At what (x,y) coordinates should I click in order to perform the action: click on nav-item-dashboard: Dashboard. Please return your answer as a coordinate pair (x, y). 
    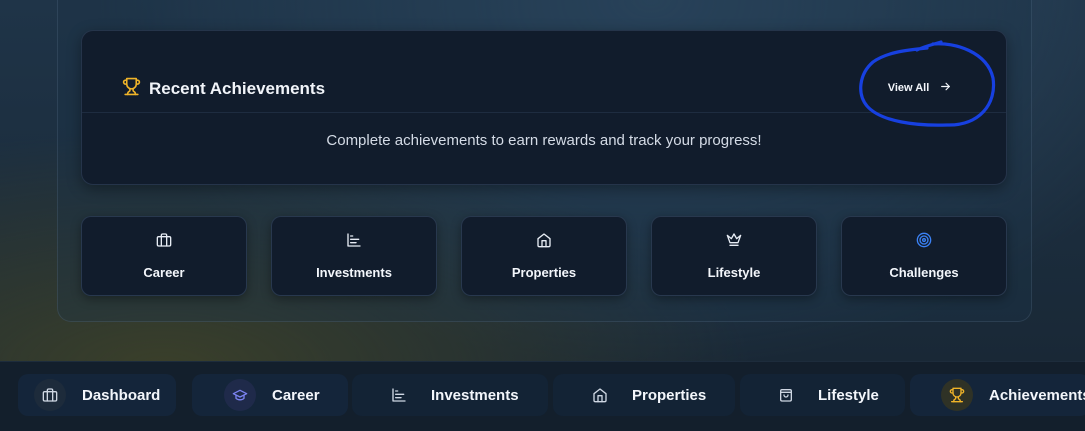
    Looking at the image, I should click on (97, 395).